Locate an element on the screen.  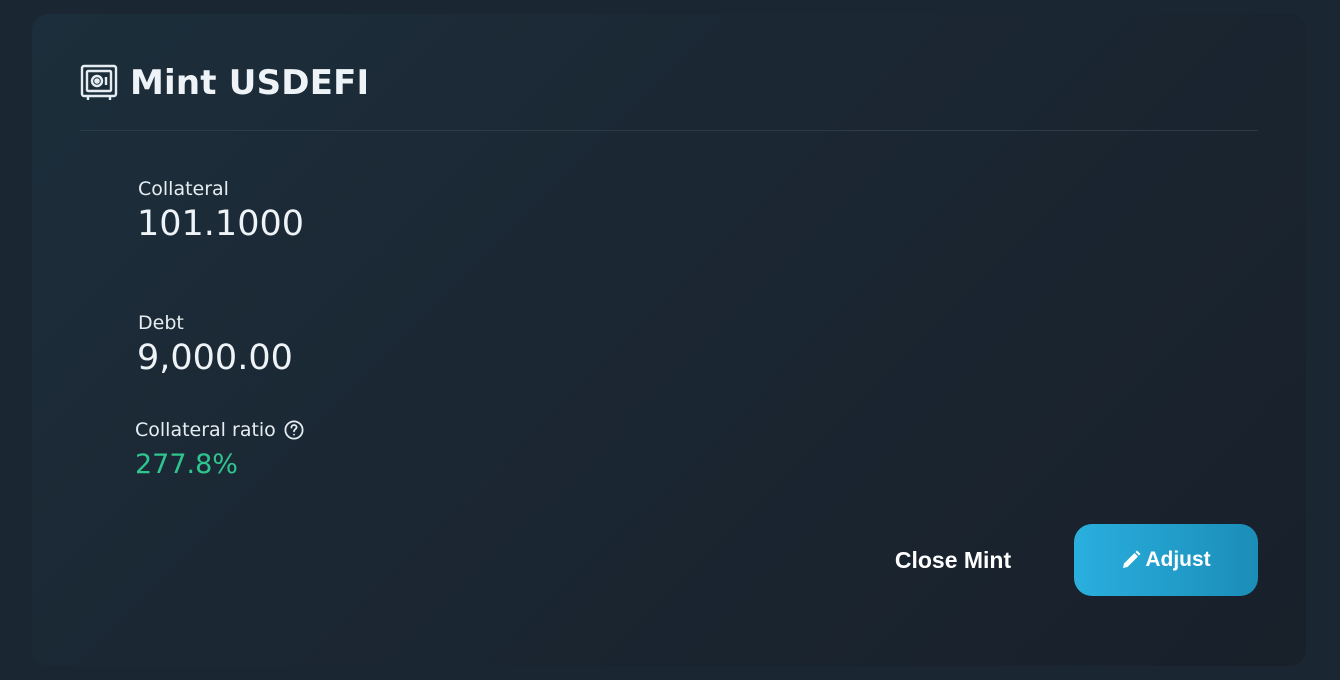
debt-label: Debt is located at coordinates (161, 323).